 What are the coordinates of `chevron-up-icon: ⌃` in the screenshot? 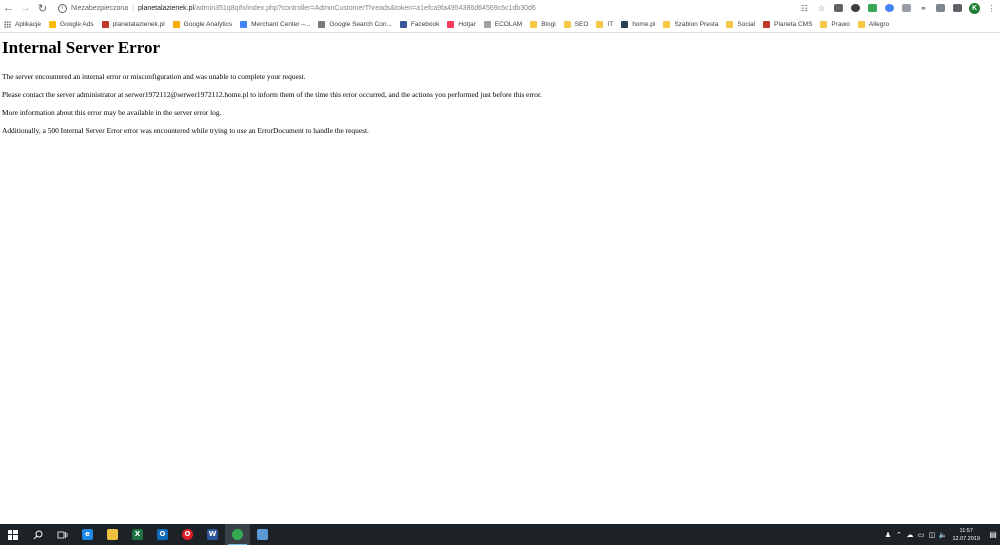 It's located at (898, 535).